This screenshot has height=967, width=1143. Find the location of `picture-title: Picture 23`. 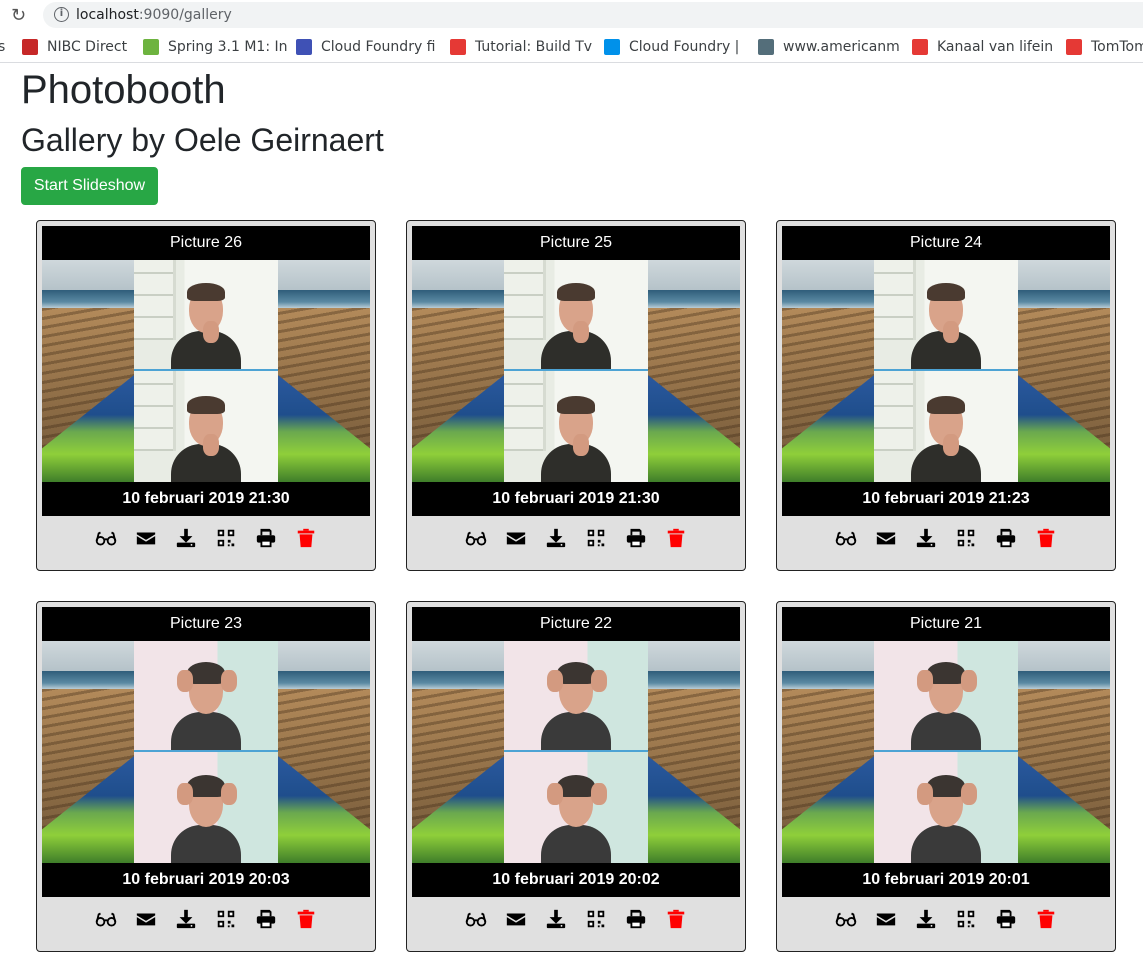

picture-title: Picture 23 is located at coordinates (206, 624).